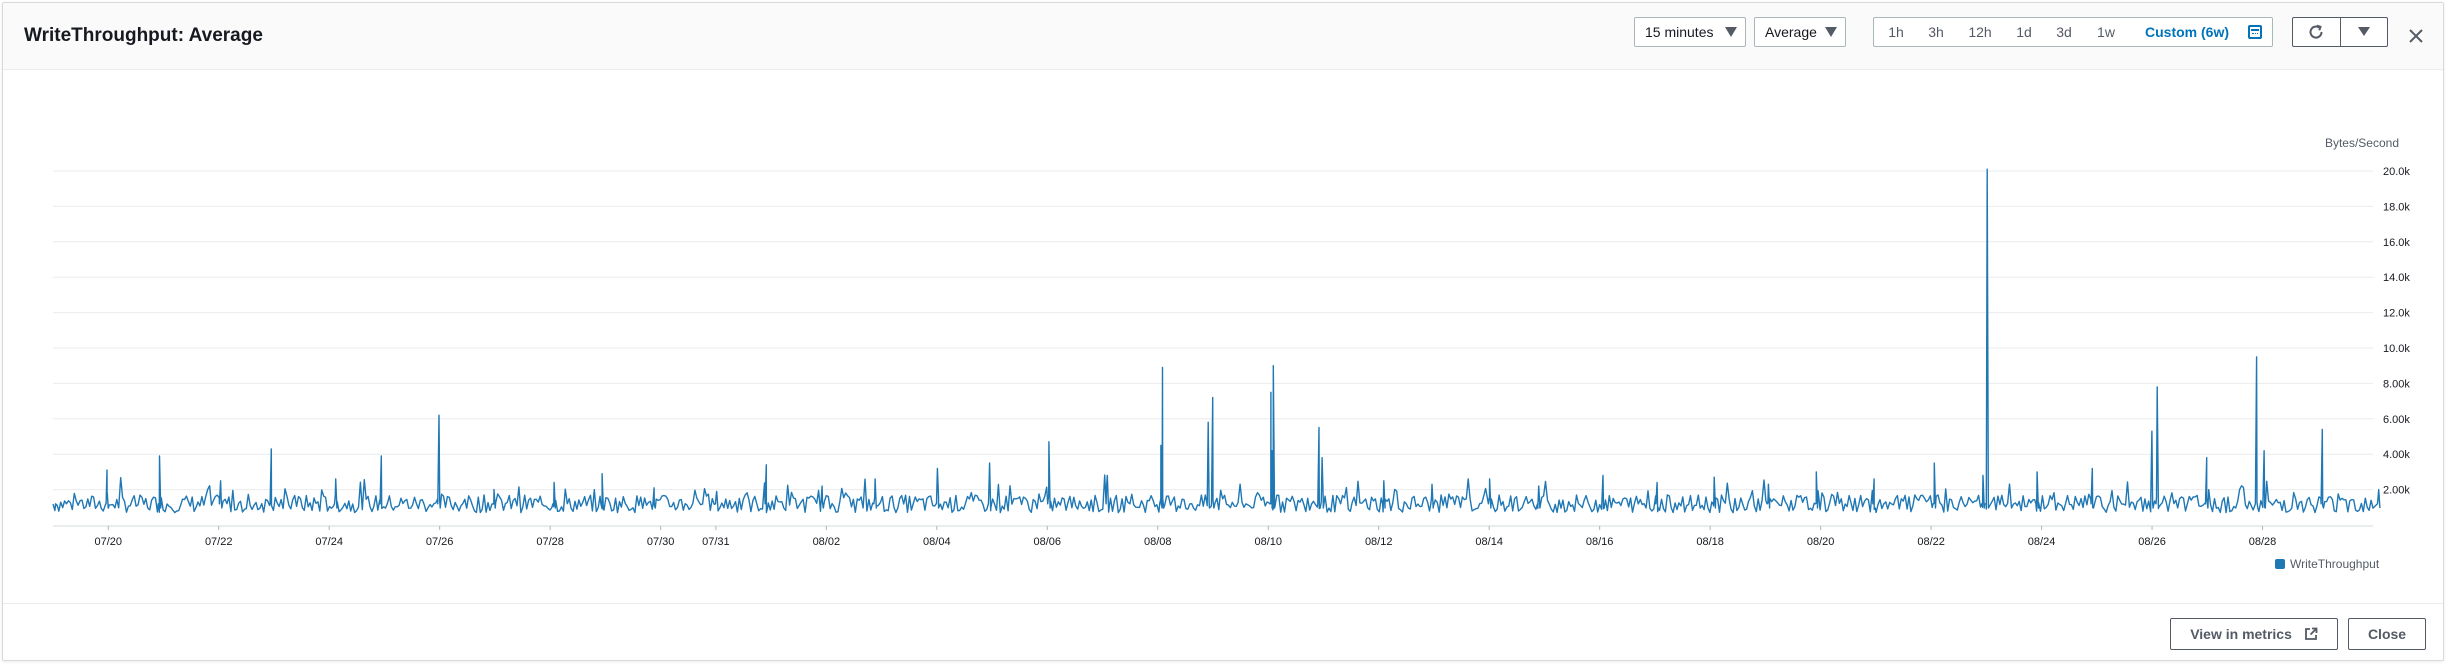 This screenshot has width=2450, height=665. I want to click on x-tick-label: 07/31, so click(716, 542).